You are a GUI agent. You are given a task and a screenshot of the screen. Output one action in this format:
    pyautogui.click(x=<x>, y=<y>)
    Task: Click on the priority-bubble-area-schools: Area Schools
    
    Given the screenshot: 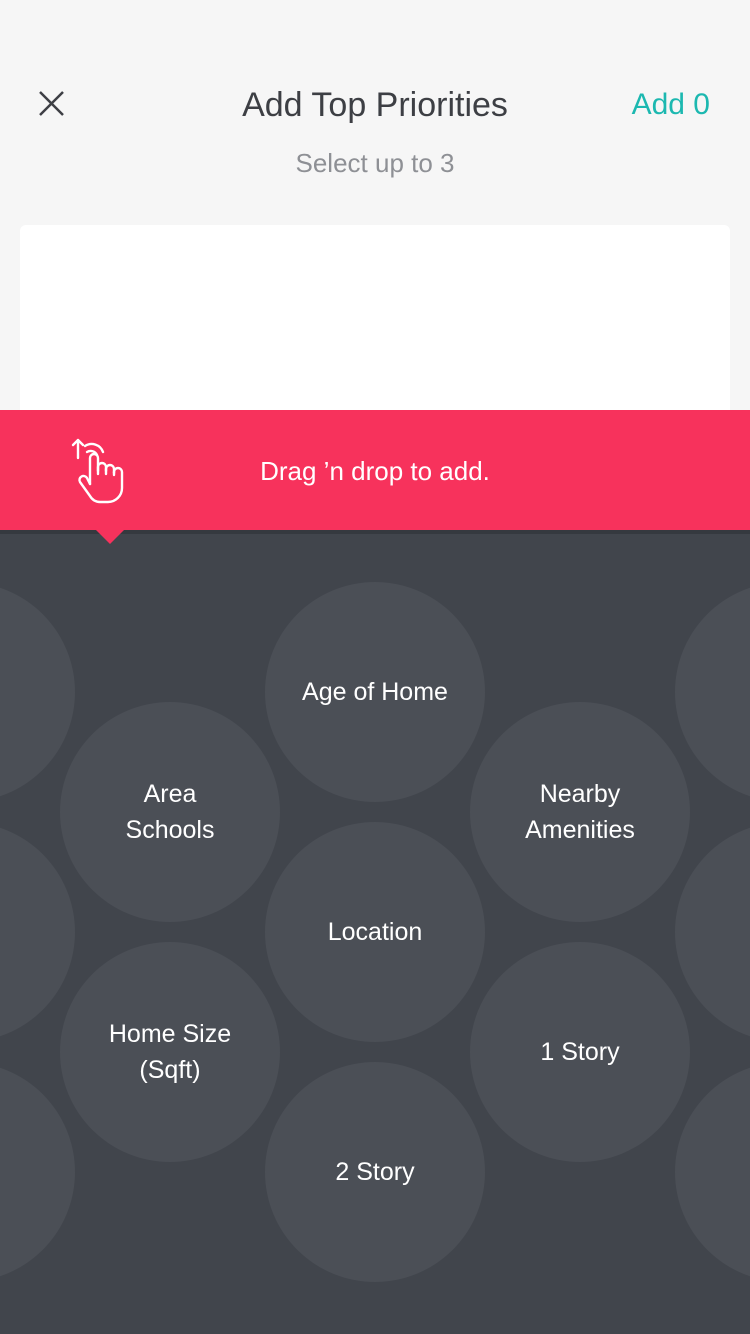 What is the action you would take?
    pyautogui.click(x=170, y=812)
    